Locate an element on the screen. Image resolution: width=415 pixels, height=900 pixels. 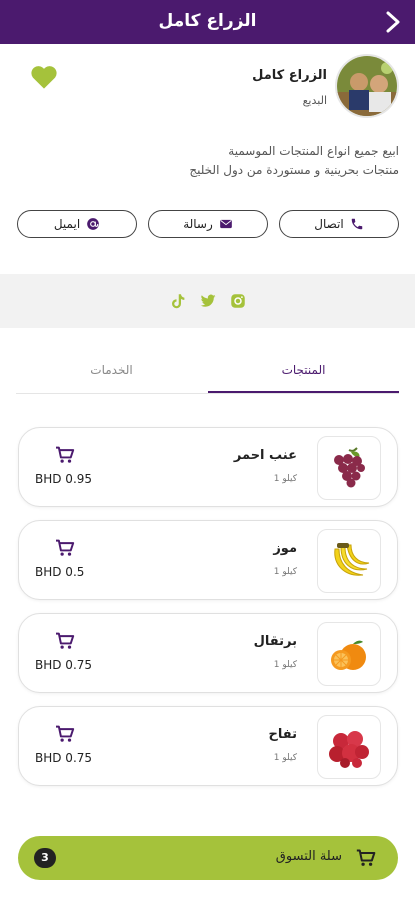
twitter-icon is located at coordinates (208, 301).